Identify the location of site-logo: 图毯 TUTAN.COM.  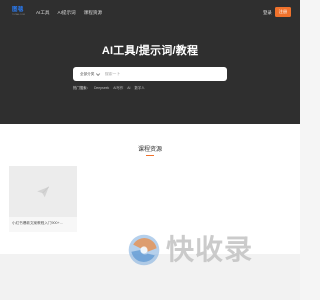
(19, 13).